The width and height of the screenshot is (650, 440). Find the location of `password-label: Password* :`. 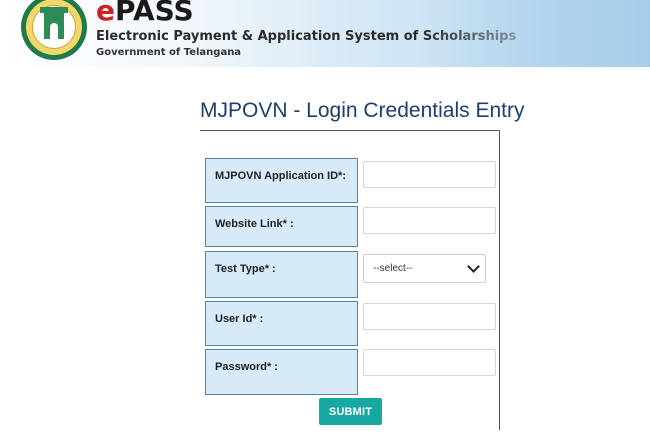

password-label: Password* : is located at coordinates (281, 372).